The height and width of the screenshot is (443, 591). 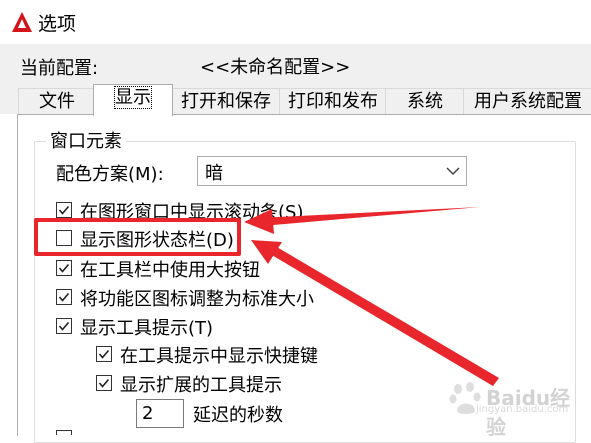 What do you see at coordinates (201, 385) in the screenshot?
I see `checkbox-label: 显示扩展的工具提示` at bounding box center [201, 385].